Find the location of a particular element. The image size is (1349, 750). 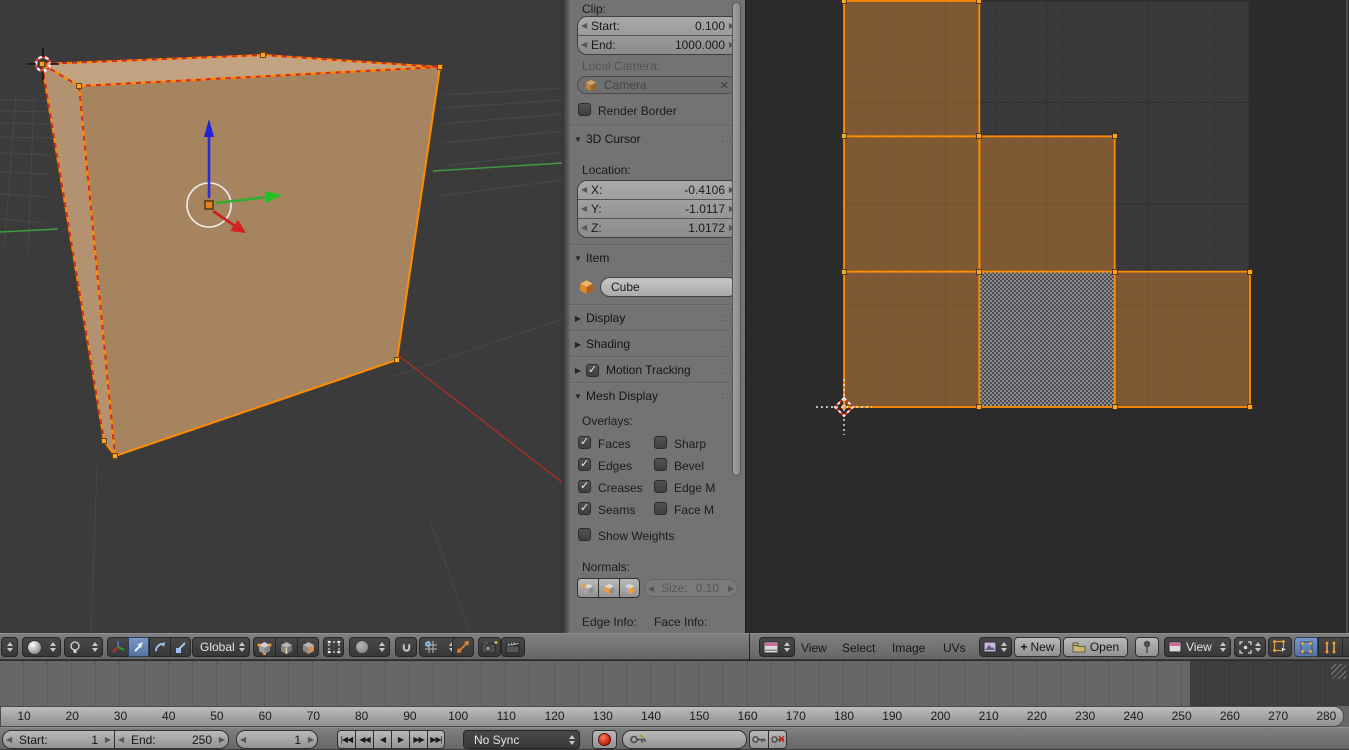

panel-edge is located at coordinates (566, 316).